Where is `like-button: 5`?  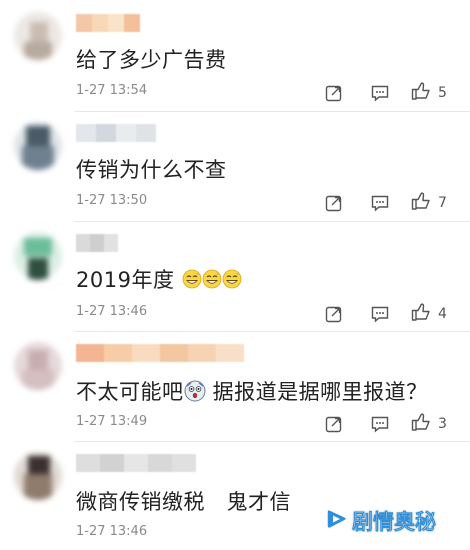
like-button: 5 is located at coordinates (428, 93).